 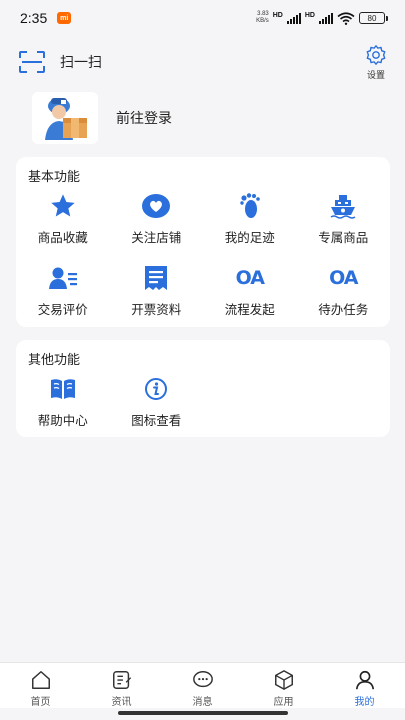 What do you see at coordinates (54, 177) in the screenshot?
I see `basic-functions-title: 基本功能` at bounding box center [54, 177].